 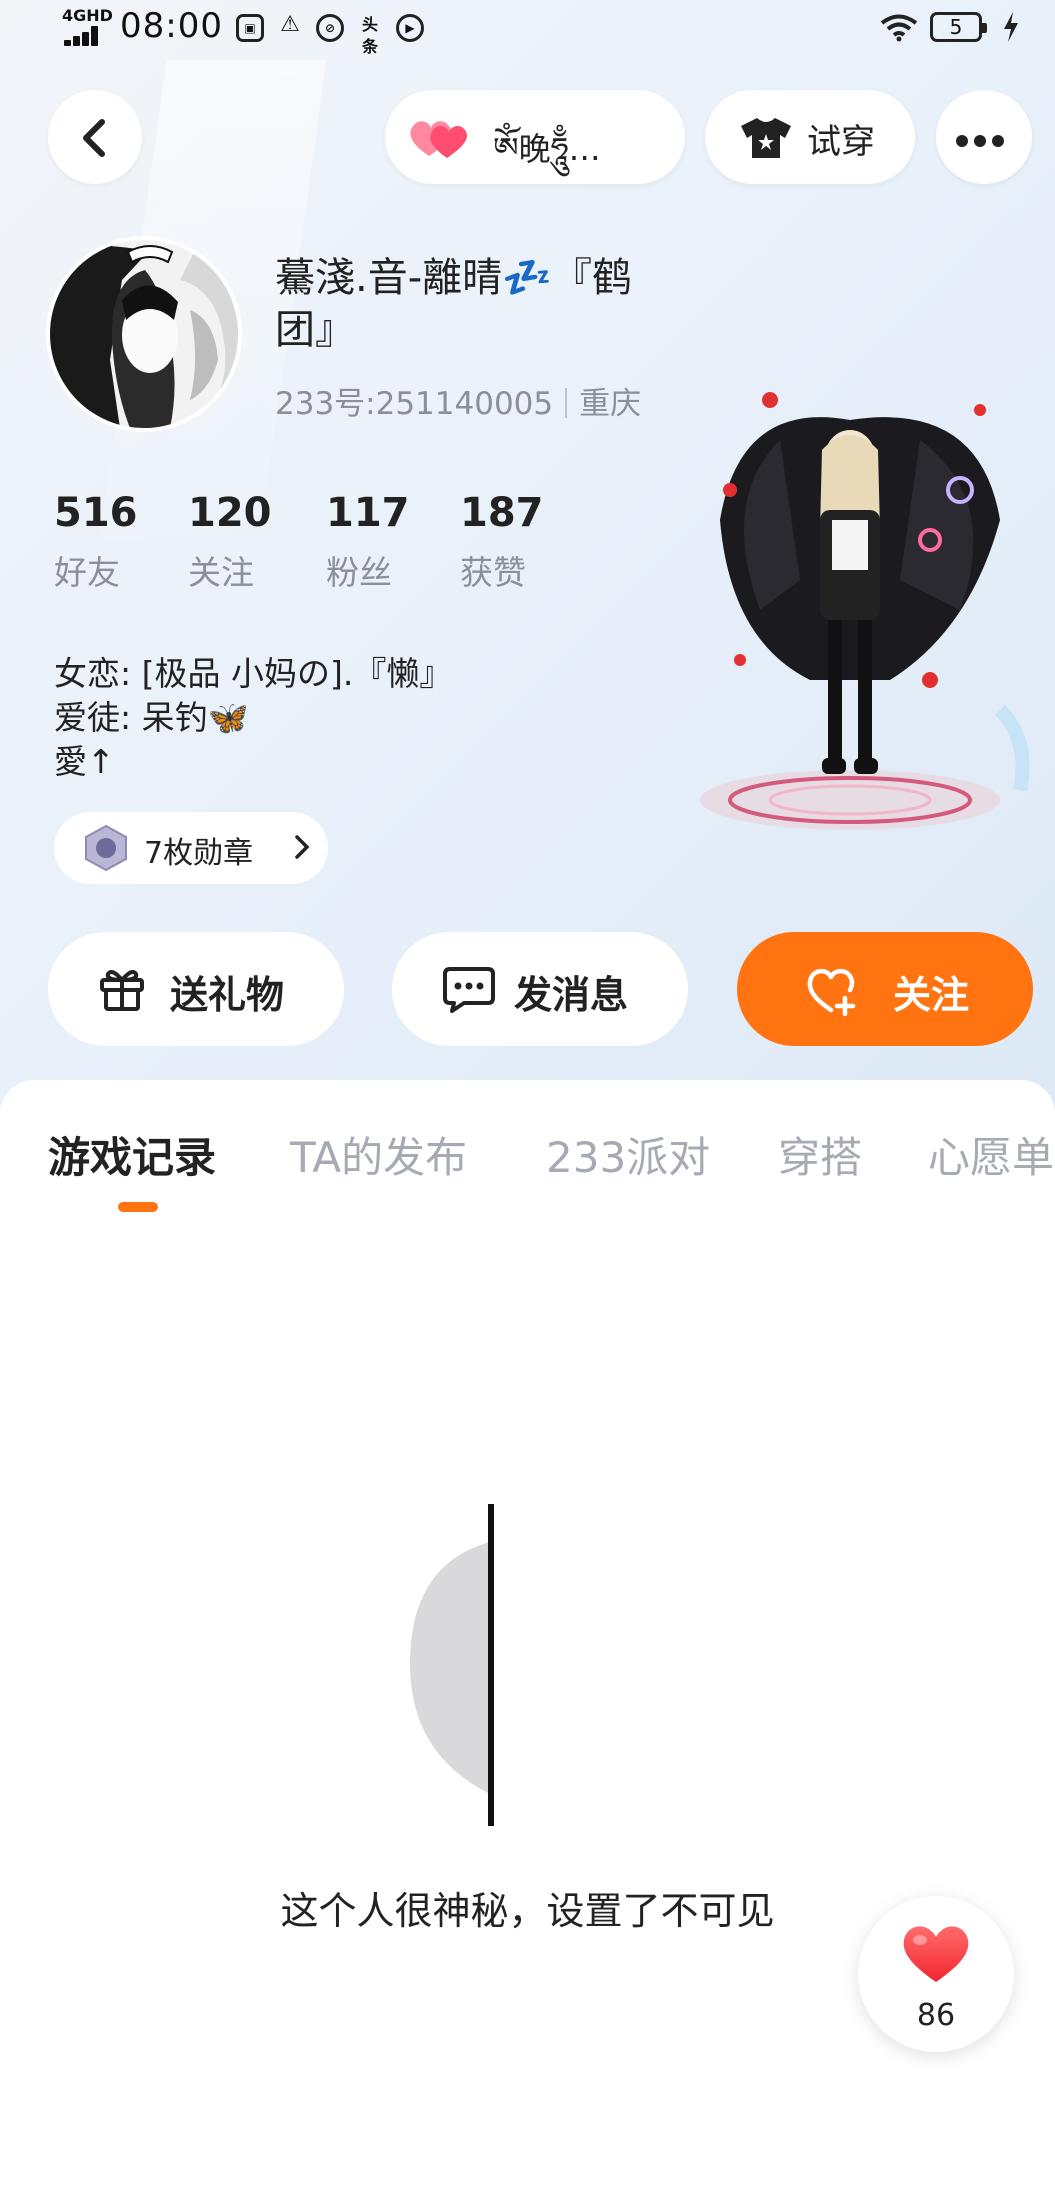 I want to click on bio-line: 女恋: [极品 小妈の].『懒』, so click(x=253, y=673).